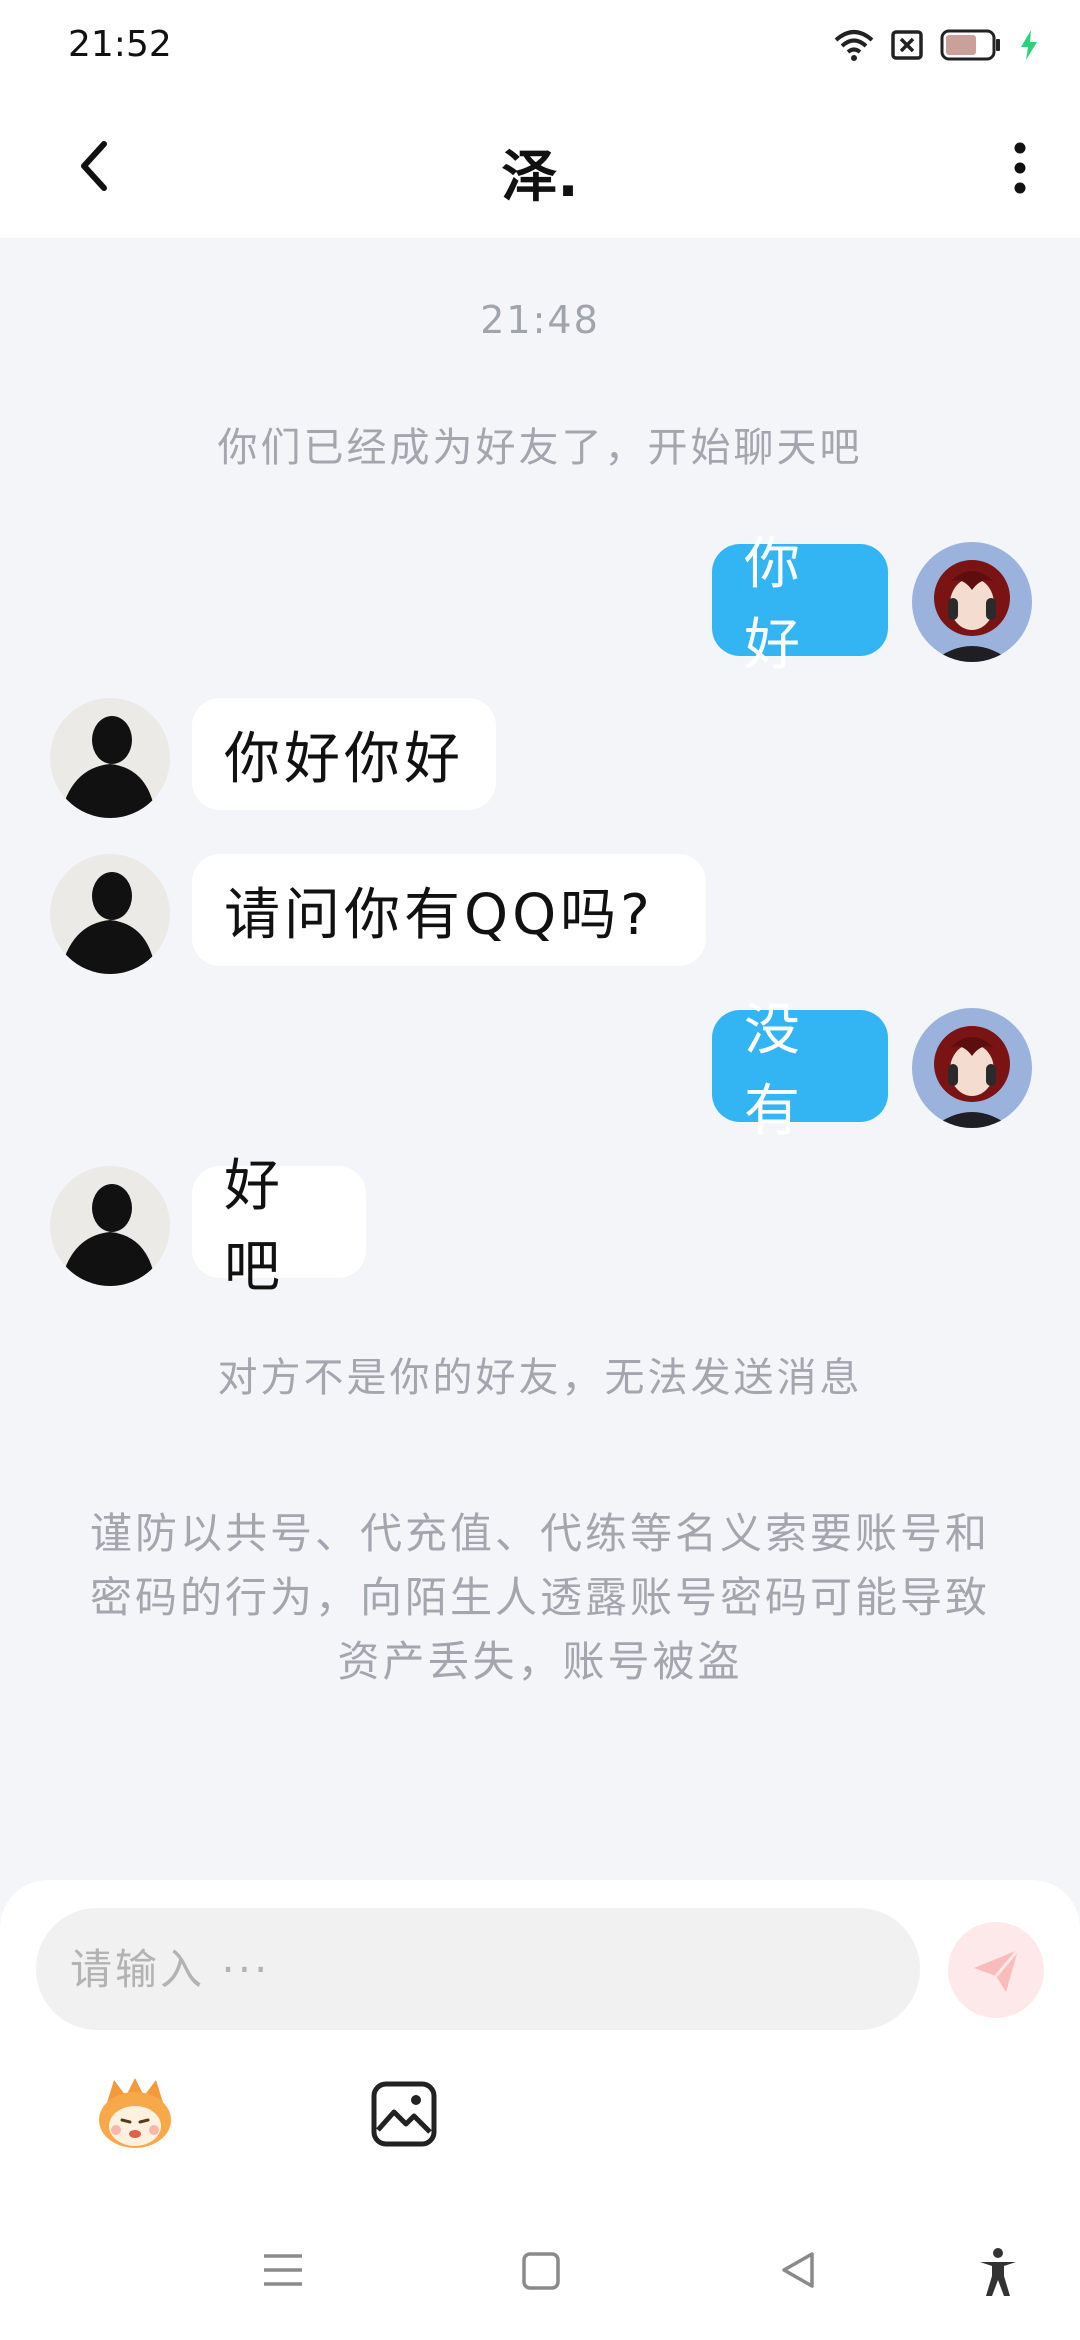 Image resolution: width=1080 pixels, height=2340 pixels. Describe the element at coordinates (800, 1071) in the screenshot. I see `outgoing-message-bubble: 没有` at that location.